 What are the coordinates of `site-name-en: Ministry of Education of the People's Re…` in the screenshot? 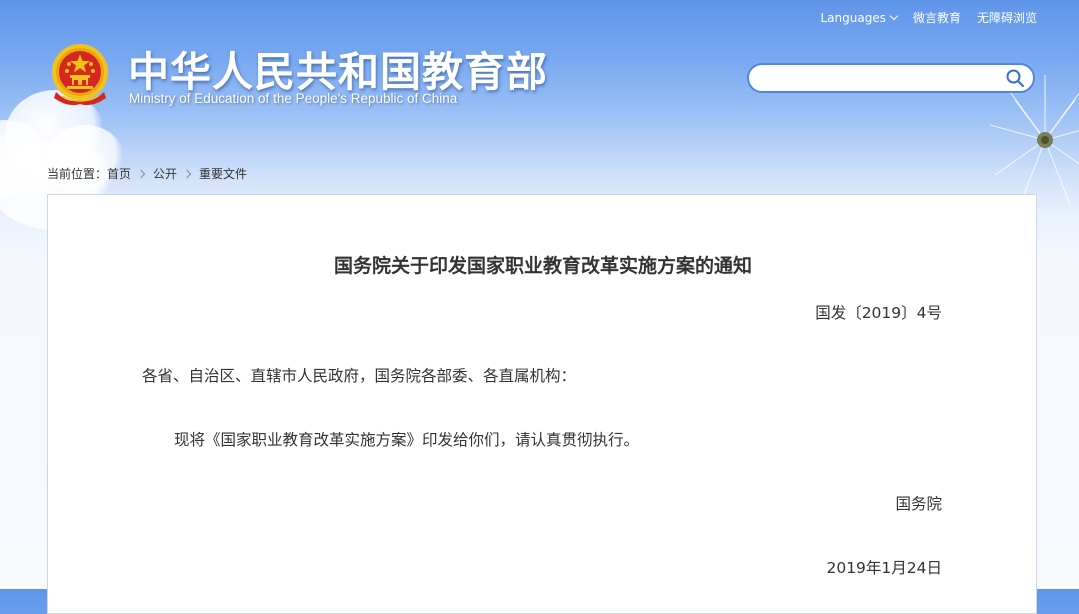 It's located at (293, 98).